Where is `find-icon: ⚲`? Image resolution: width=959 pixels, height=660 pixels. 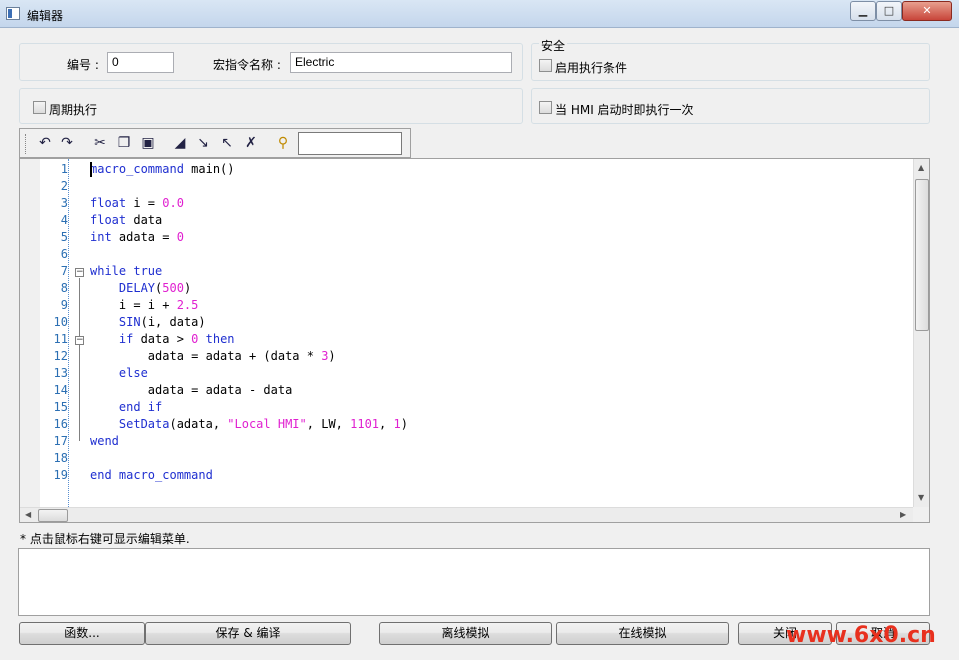 find-icon: ⚲ is located at coordinates (283, 143).